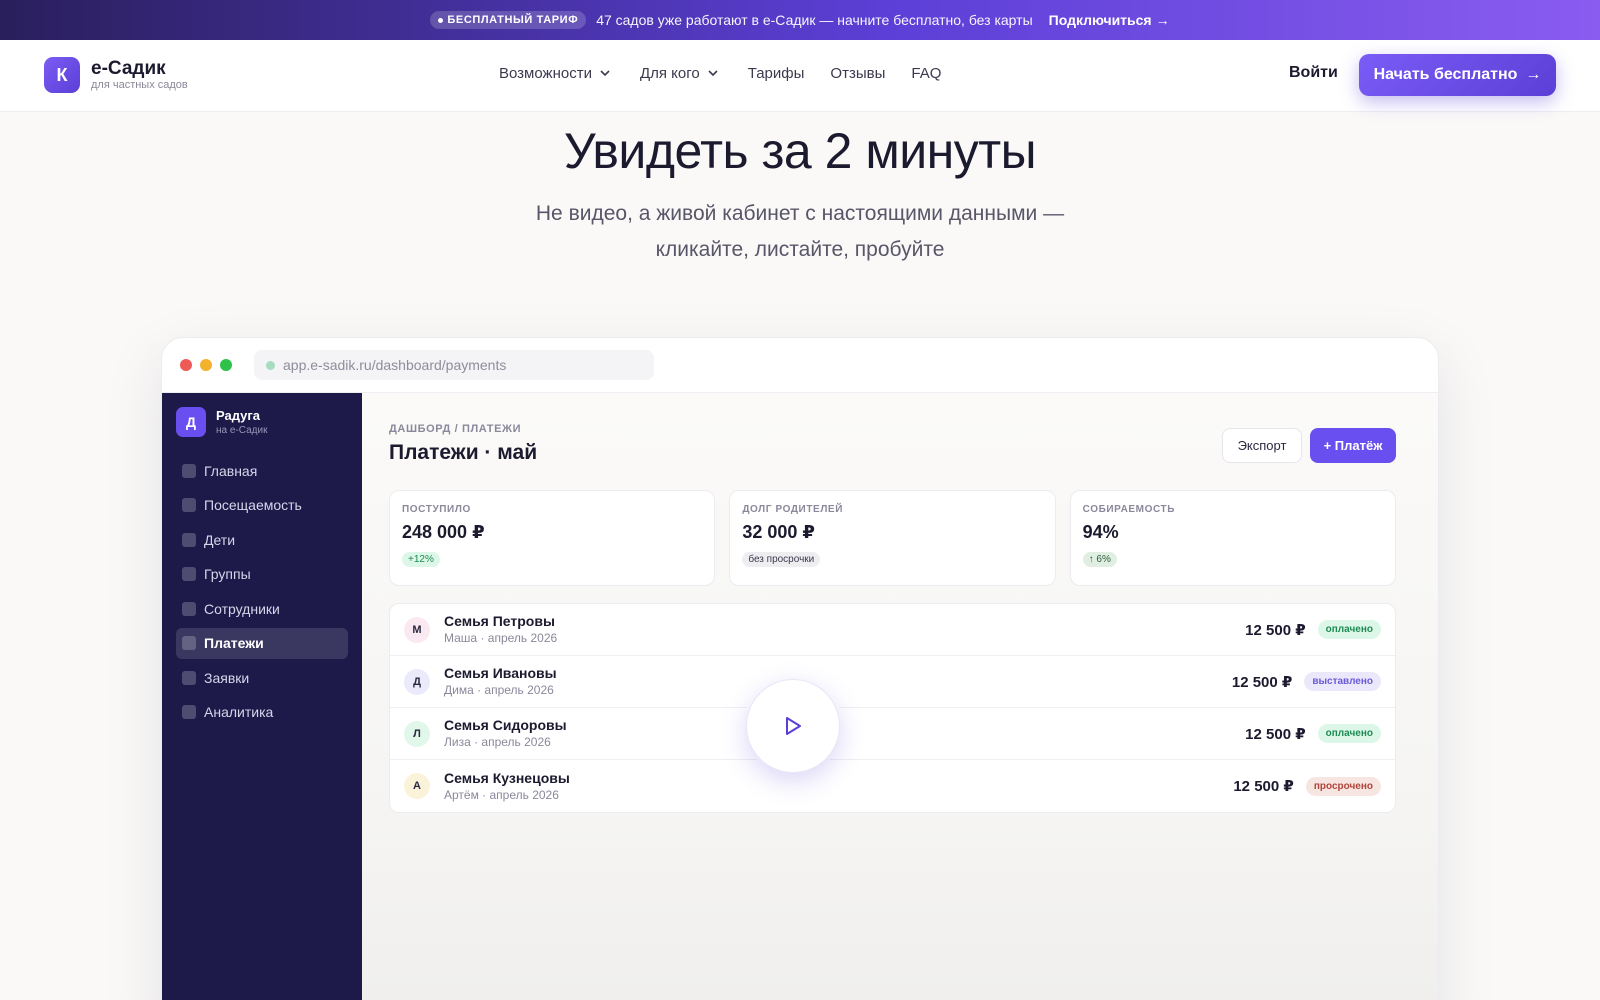  Describe the element at coordinates (441, 20) in the screenshot. I see `dot-icon` at that location.